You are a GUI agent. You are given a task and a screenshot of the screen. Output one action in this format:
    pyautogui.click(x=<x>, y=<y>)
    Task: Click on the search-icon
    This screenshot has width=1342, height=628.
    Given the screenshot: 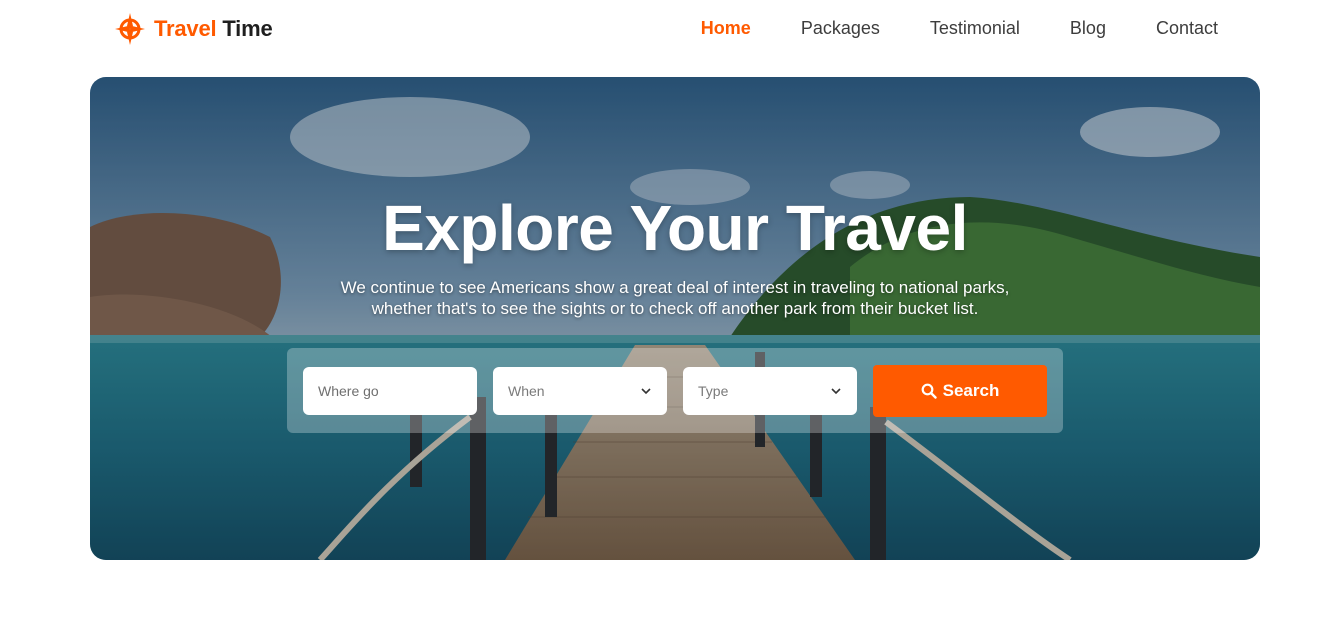 What is the action you would take?
    pyautogui.click(x=929, y=391)
    